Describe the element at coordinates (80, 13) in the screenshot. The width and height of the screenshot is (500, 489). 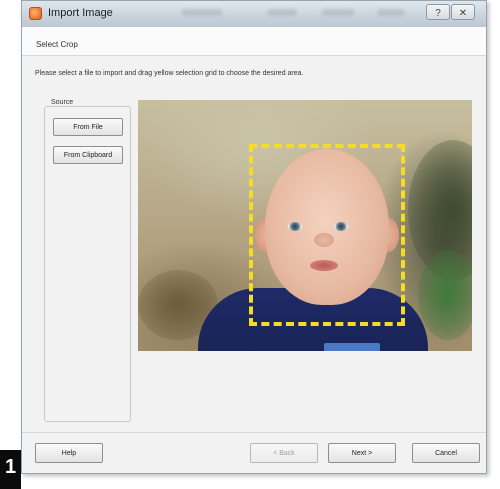
I see `window-title: Import Image` at that location.